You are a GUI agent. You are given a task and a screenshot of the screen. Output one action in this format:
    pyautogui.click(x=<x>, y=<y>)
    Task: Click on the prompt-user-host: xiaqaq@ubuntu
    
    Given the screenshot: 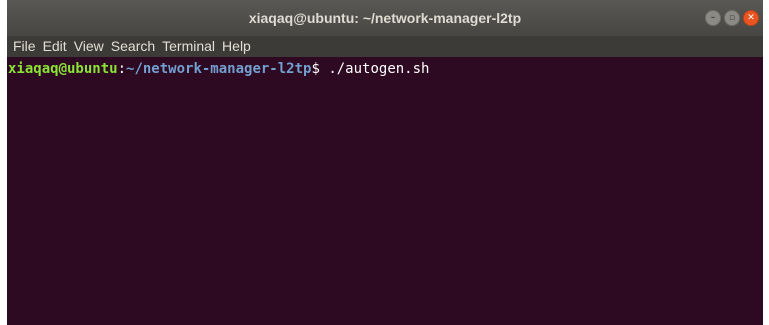 What is the action you would take?
    pyautogui.click(x=63, y=69)
    